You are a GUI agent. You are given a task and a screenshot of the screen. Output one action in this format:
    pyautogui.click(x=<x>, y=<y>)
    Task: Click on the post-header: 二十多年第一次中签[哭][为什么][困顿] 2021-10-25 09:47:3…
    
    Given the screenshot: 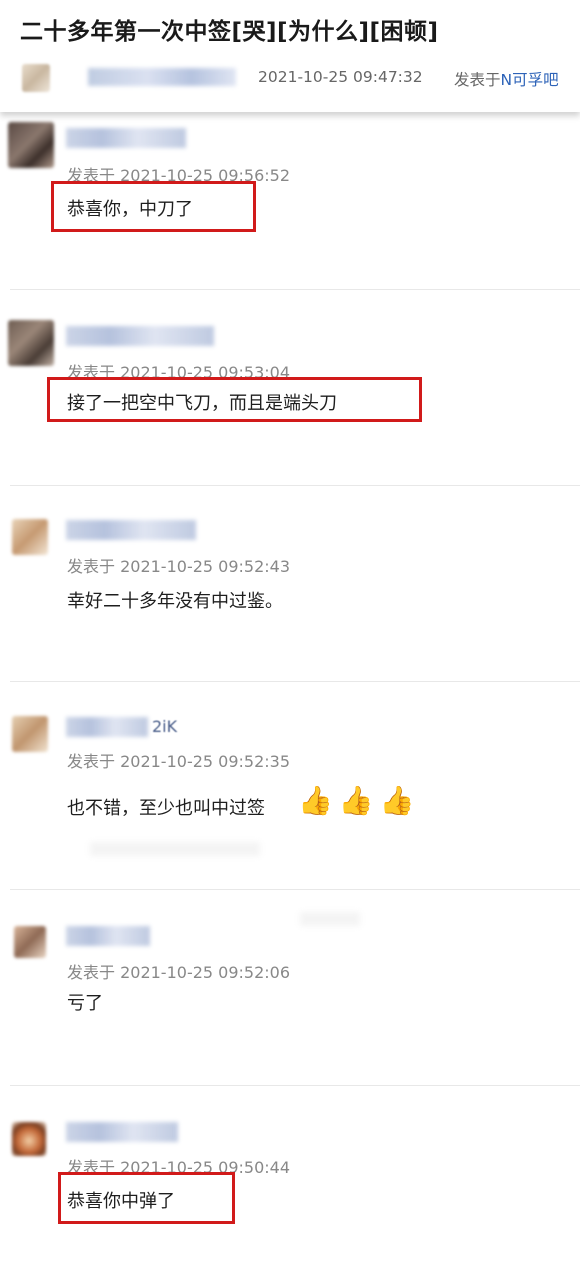 What is the action you would take?
    pyautogui.click(x=290, y=56)
    